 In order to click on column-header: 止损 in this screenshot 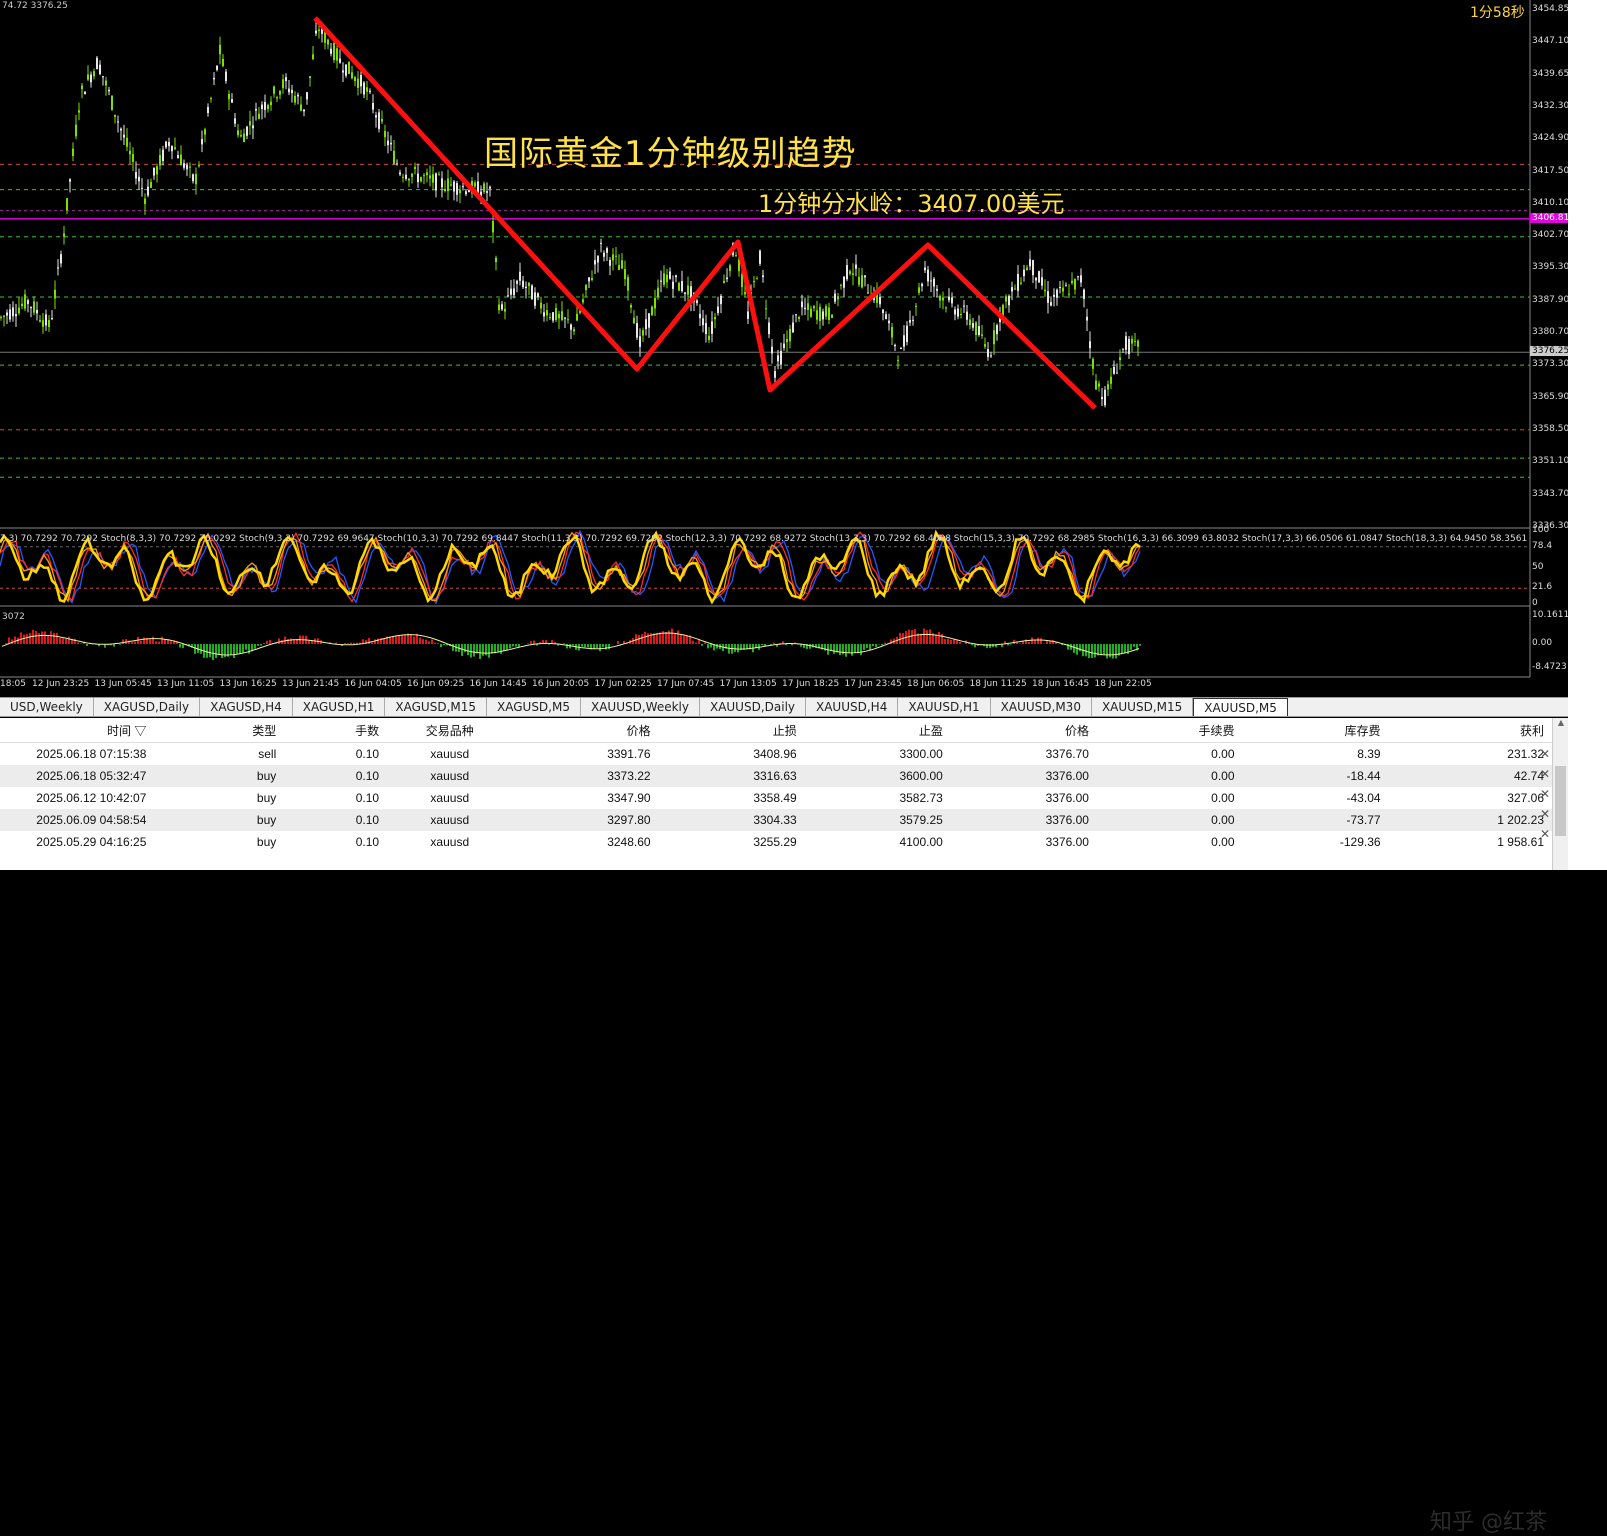, I will do `click(732, 730)`.